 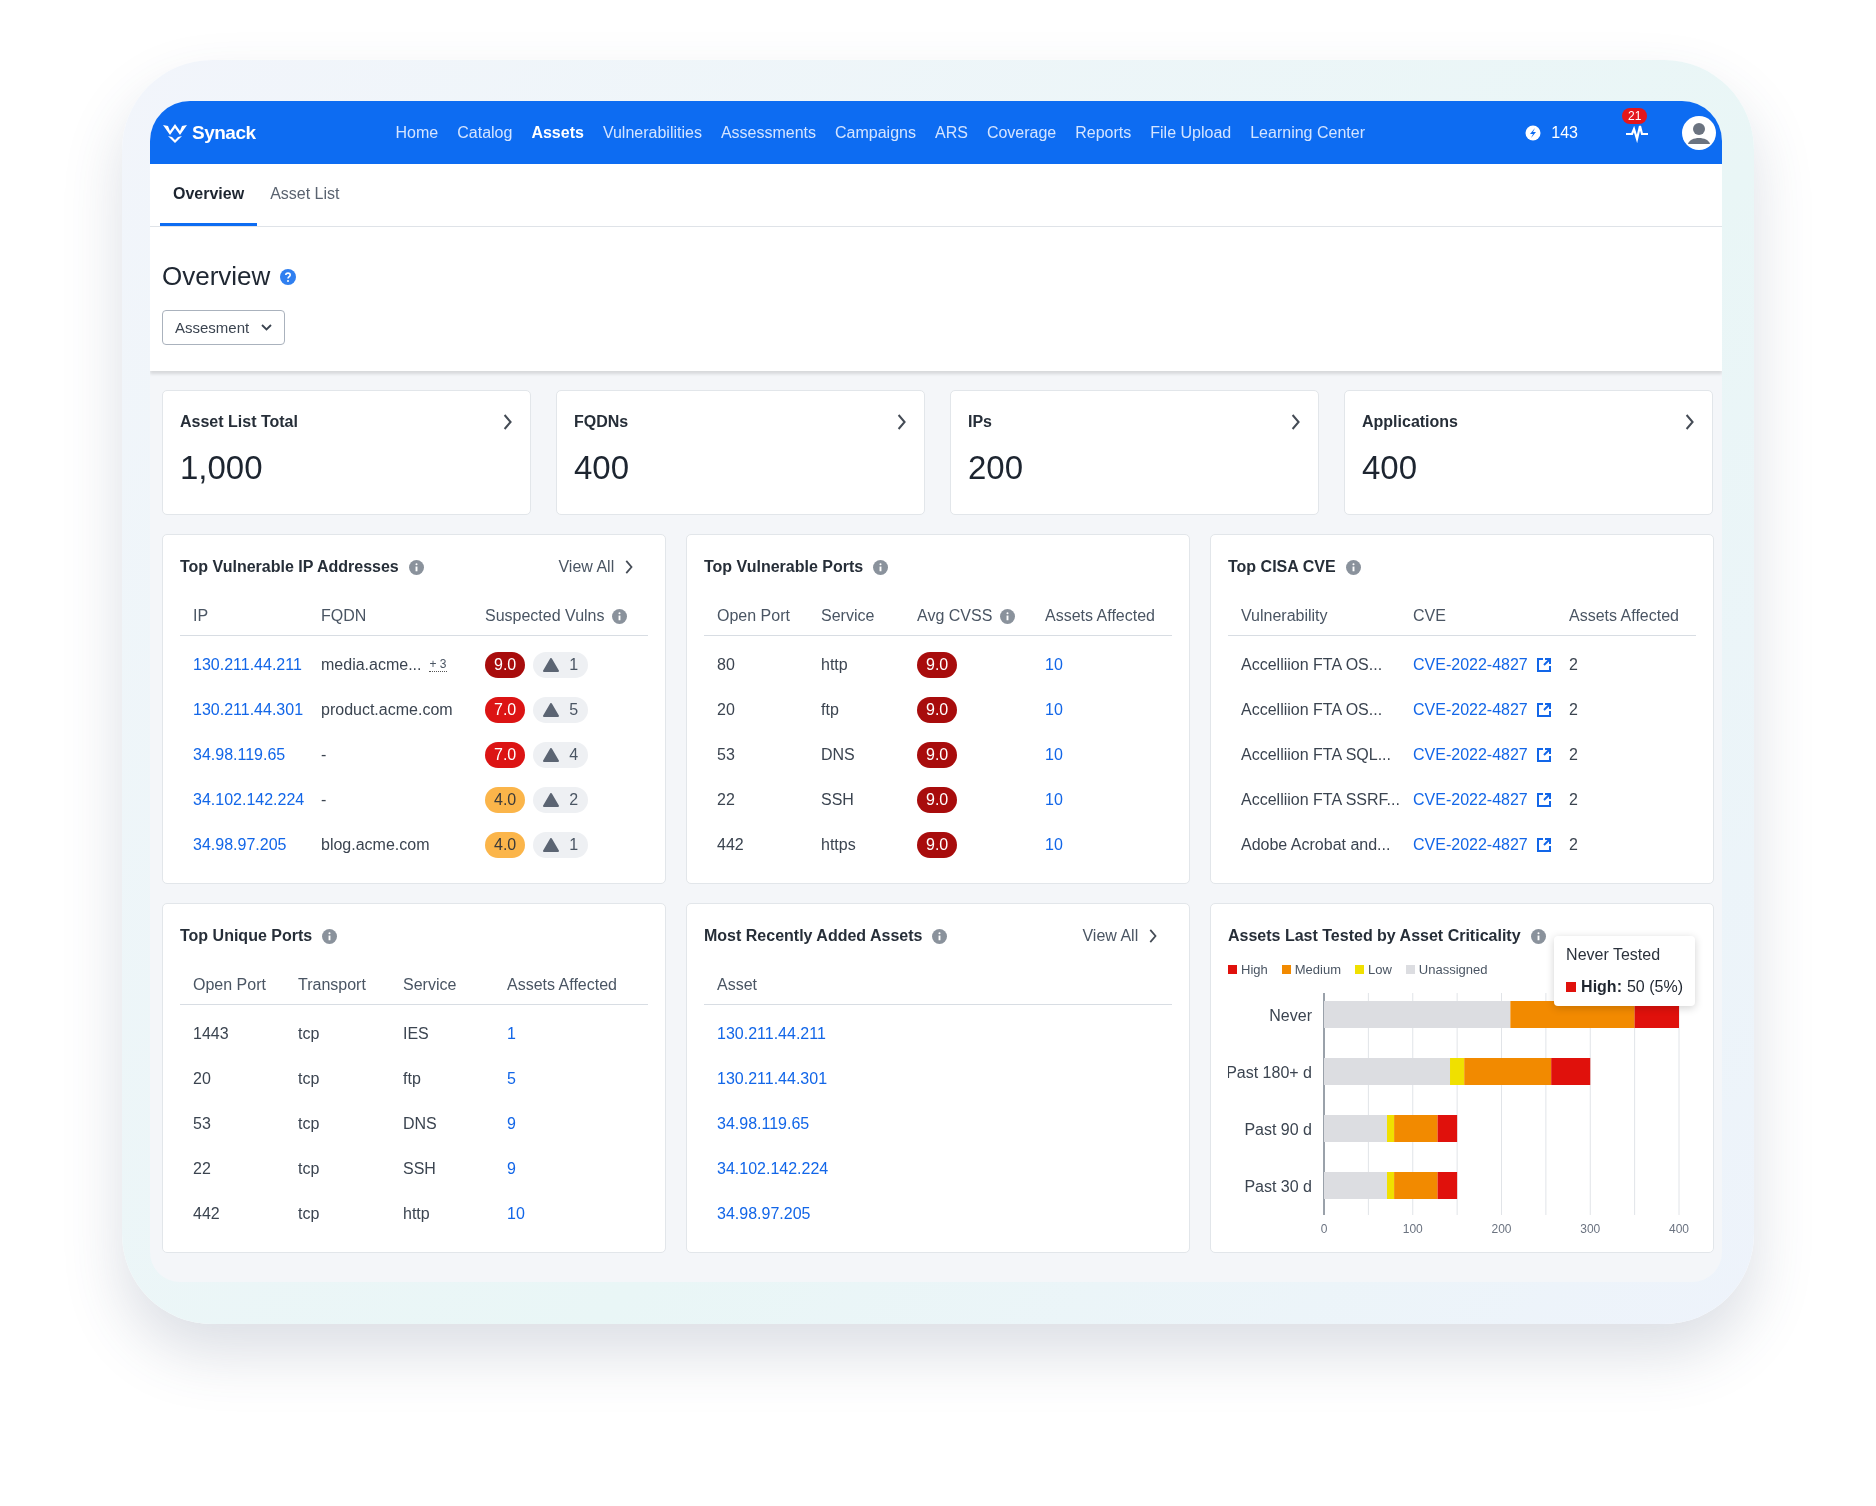 I want to click on score-badge: 7.0, so click(x=505, y=754).